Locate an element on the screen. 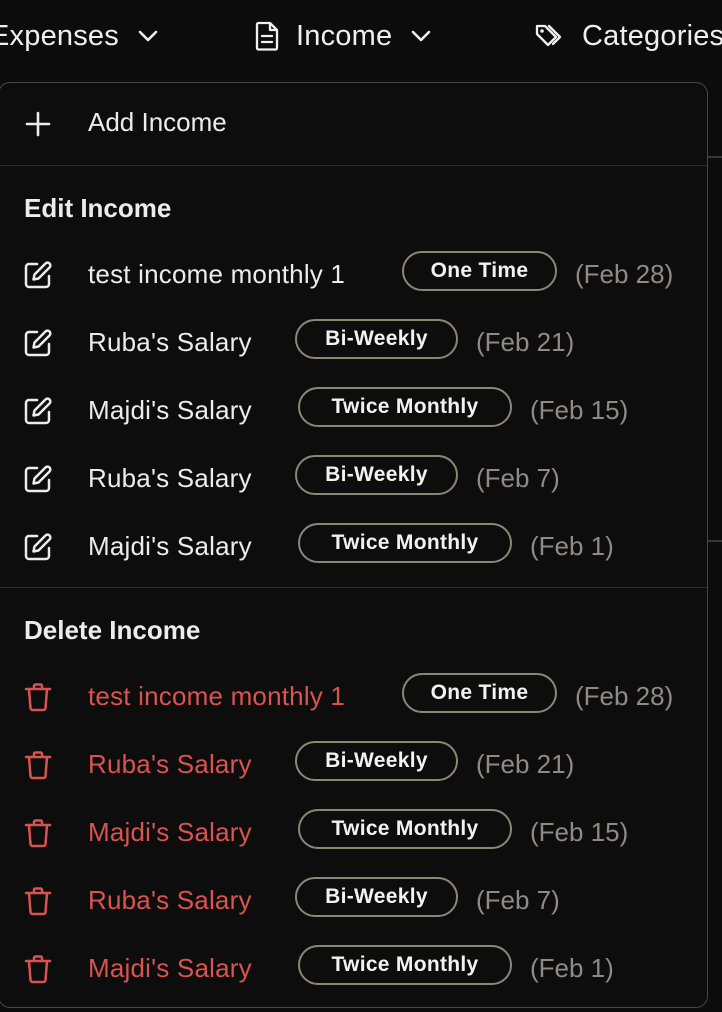  nav-expenses-menu: Expenses is located at coordinates (79, 36).